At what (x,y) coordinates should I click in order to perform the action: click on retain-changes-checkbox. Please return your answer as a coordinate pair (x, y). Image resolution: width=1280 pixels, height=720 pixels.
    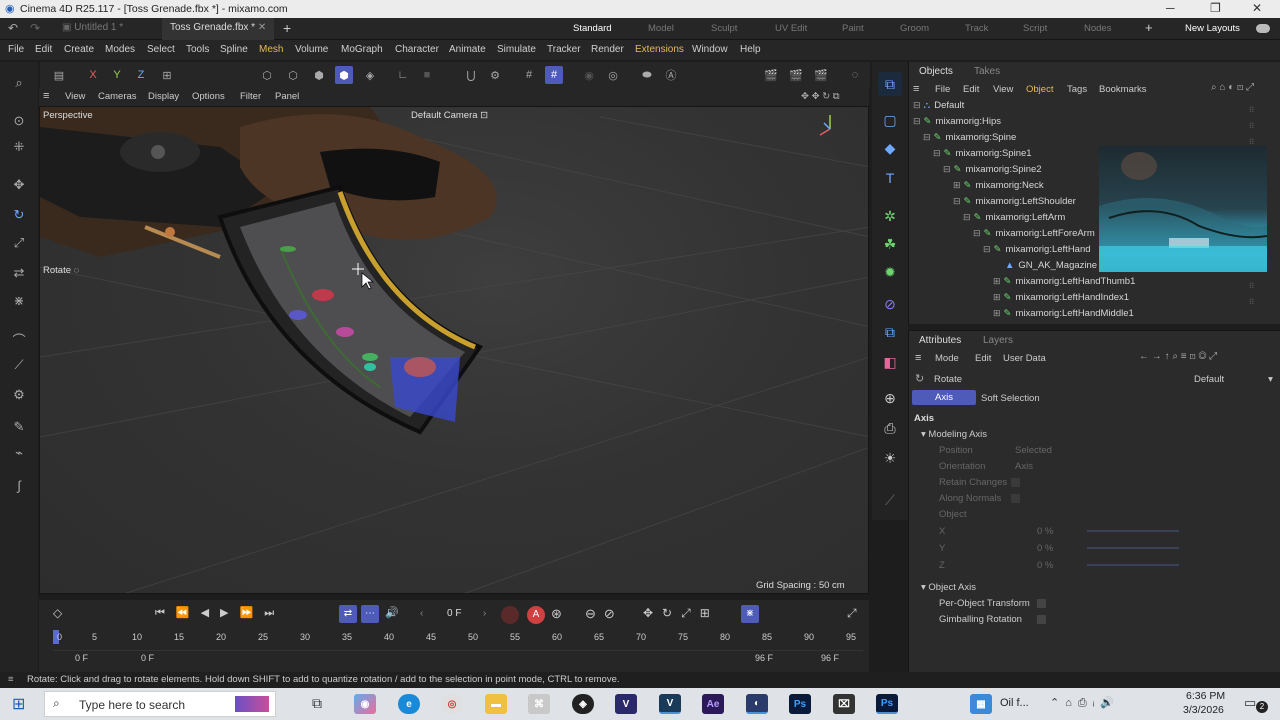
    Looking at the image, I should click on (1015, 482).